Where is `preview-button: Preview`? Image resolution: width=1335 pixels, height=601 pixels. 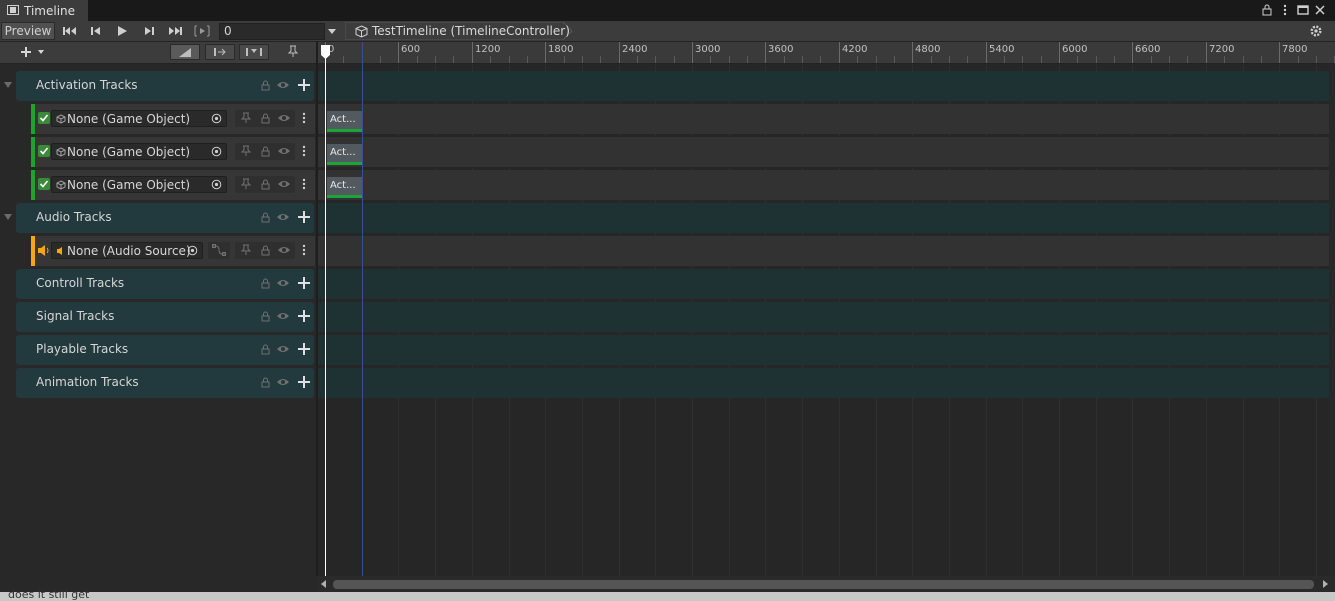
preview-button: Preview is located at coordinates (28, 31).